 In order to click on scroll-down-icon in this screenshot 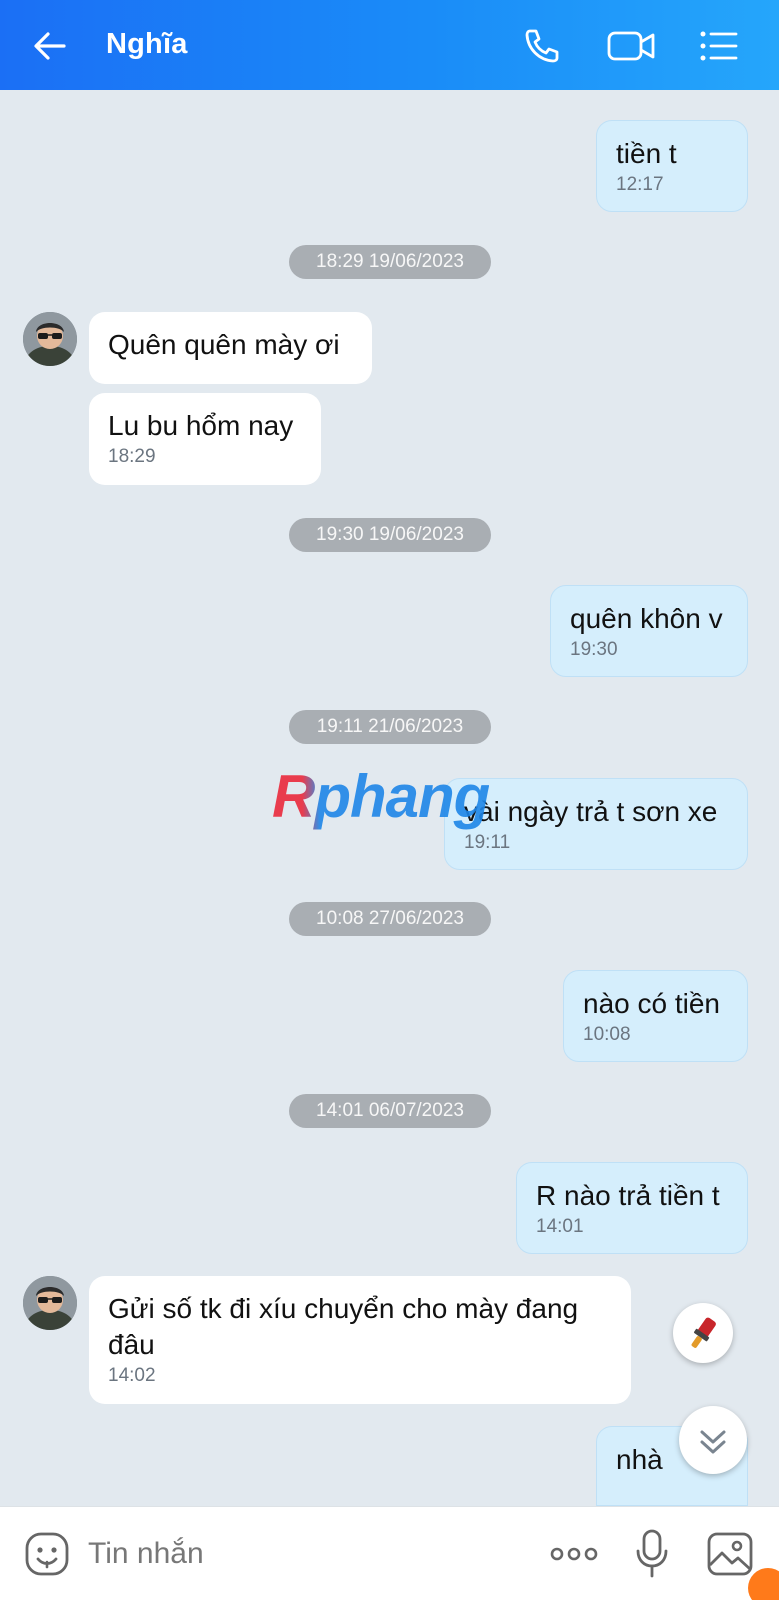, I will do `click(713, 1440)`.